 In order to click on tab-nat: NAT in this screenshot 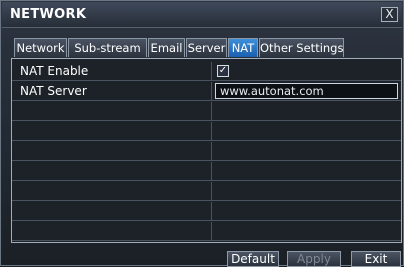, I will do `click(243, 47)`.